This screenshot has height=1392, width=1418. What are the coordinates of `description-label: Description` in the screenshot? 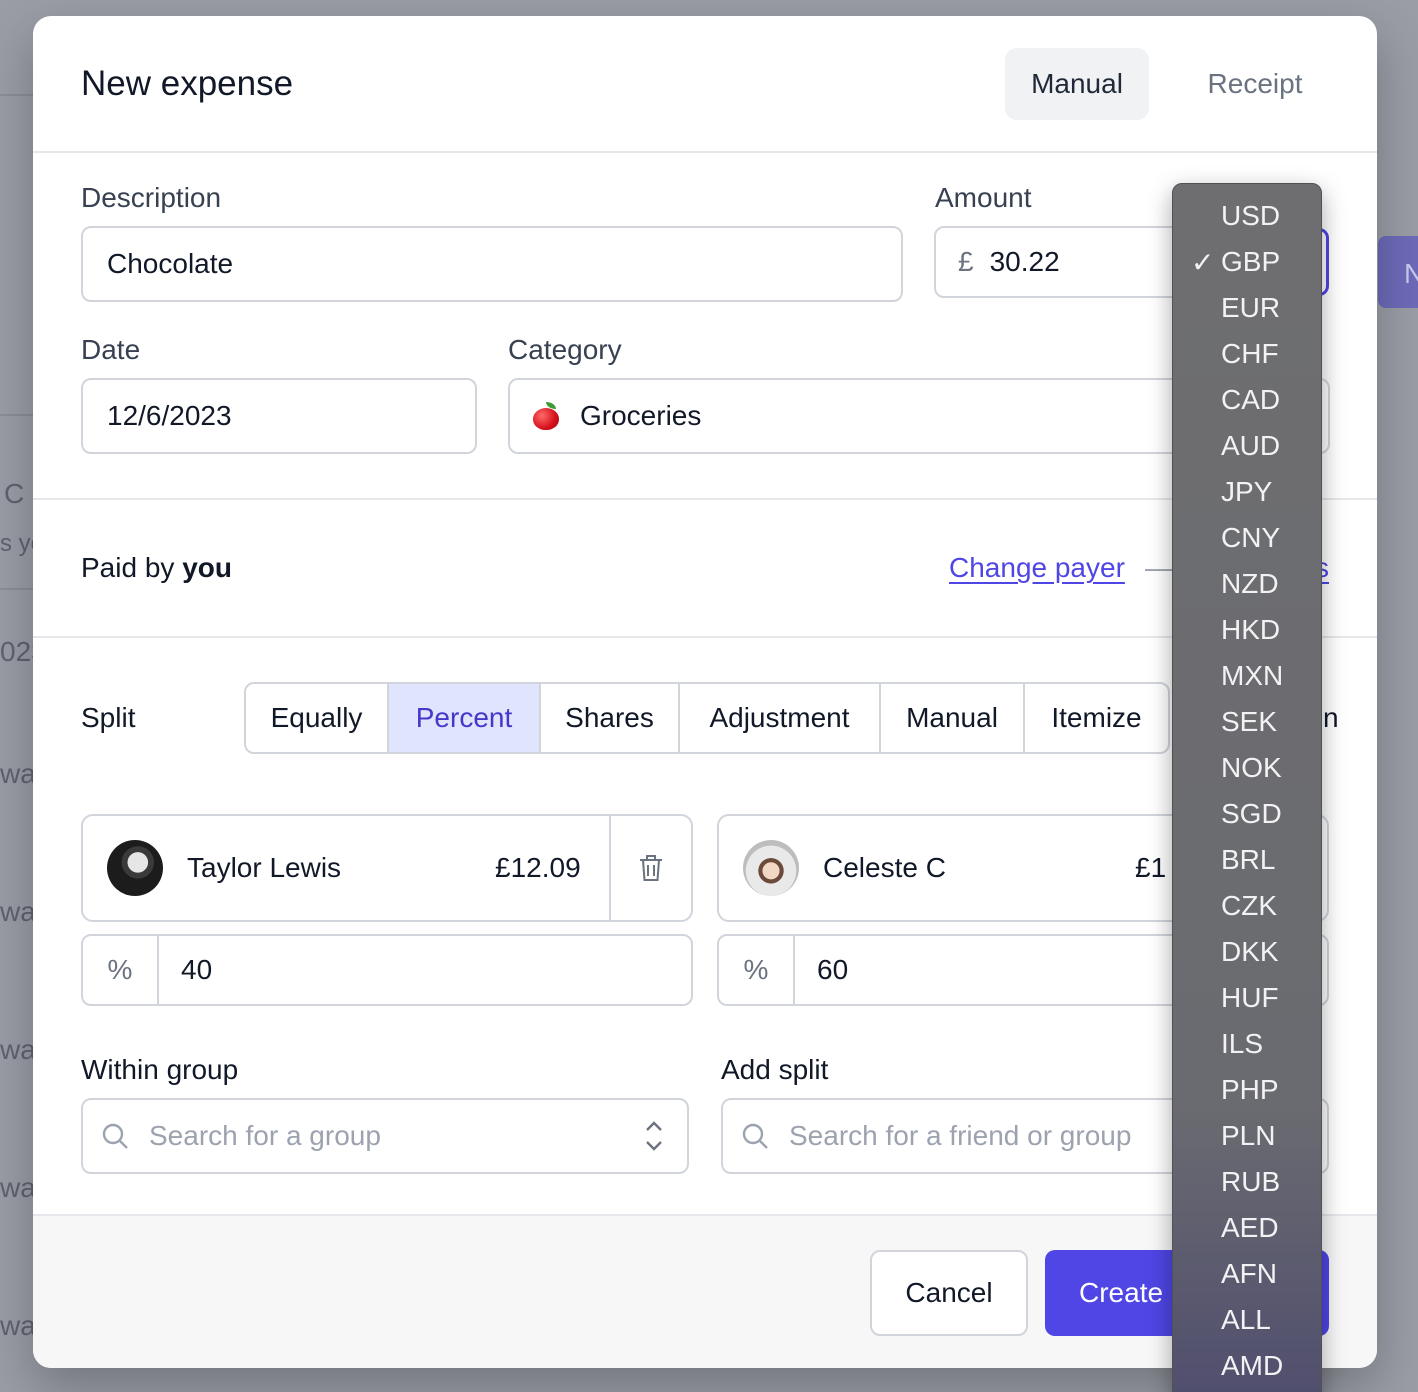 It's located at (151, 197).